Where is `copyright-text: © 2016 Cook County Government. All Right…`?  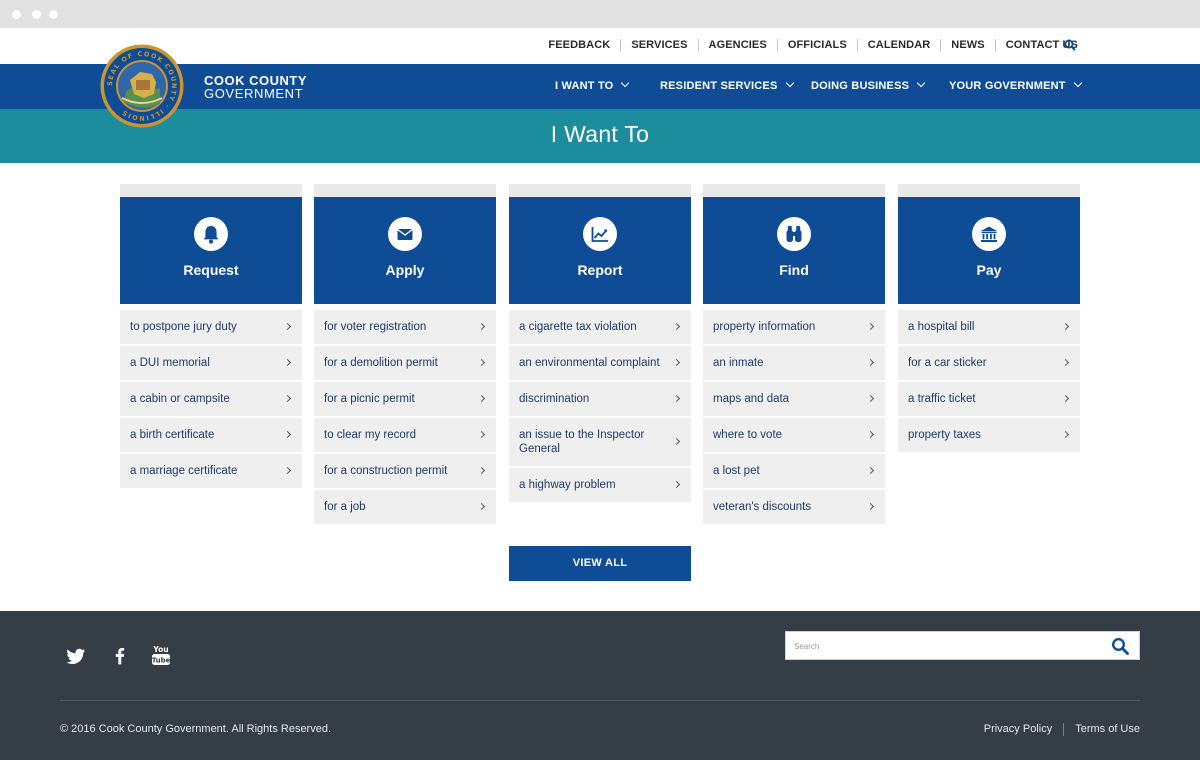 copyright-text: © 2016 Cook County Government. All Right… is located at coordinates (196, 729).